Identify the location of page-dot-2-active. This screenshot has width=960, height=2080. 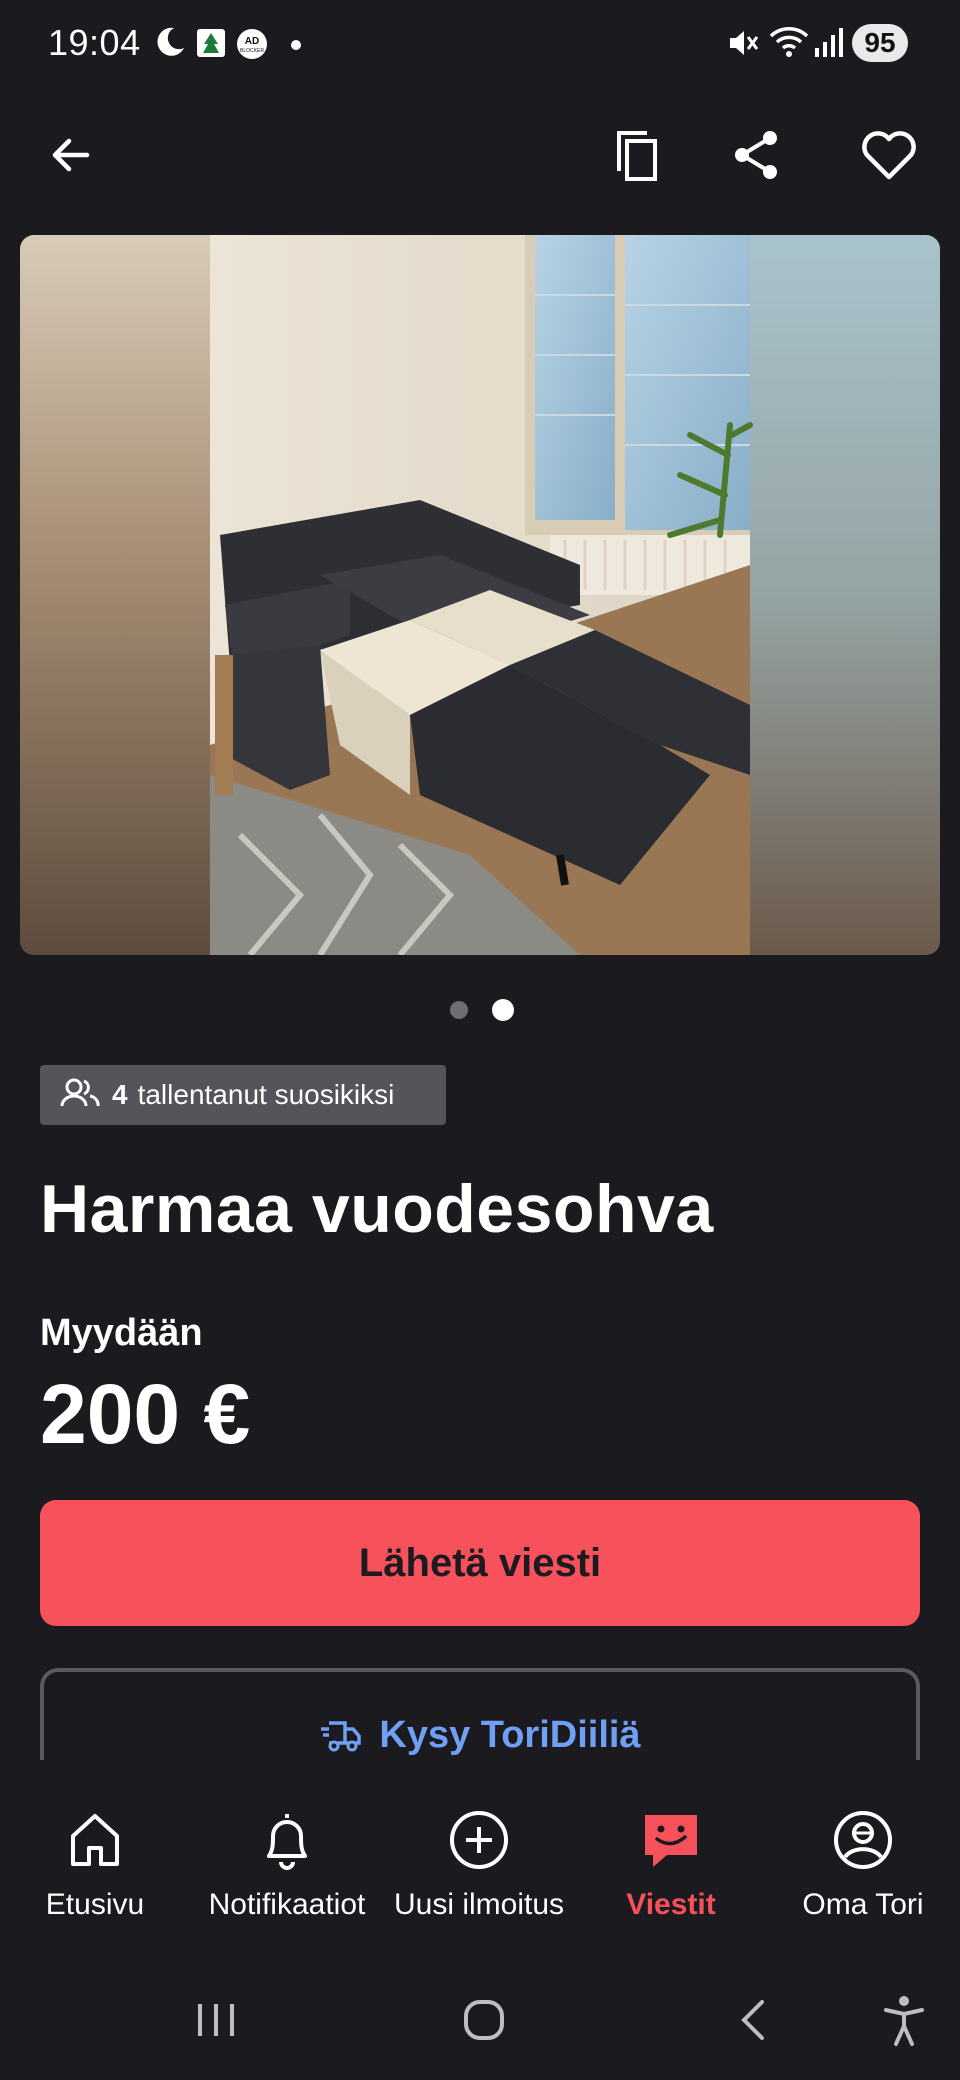
(503, 1010).